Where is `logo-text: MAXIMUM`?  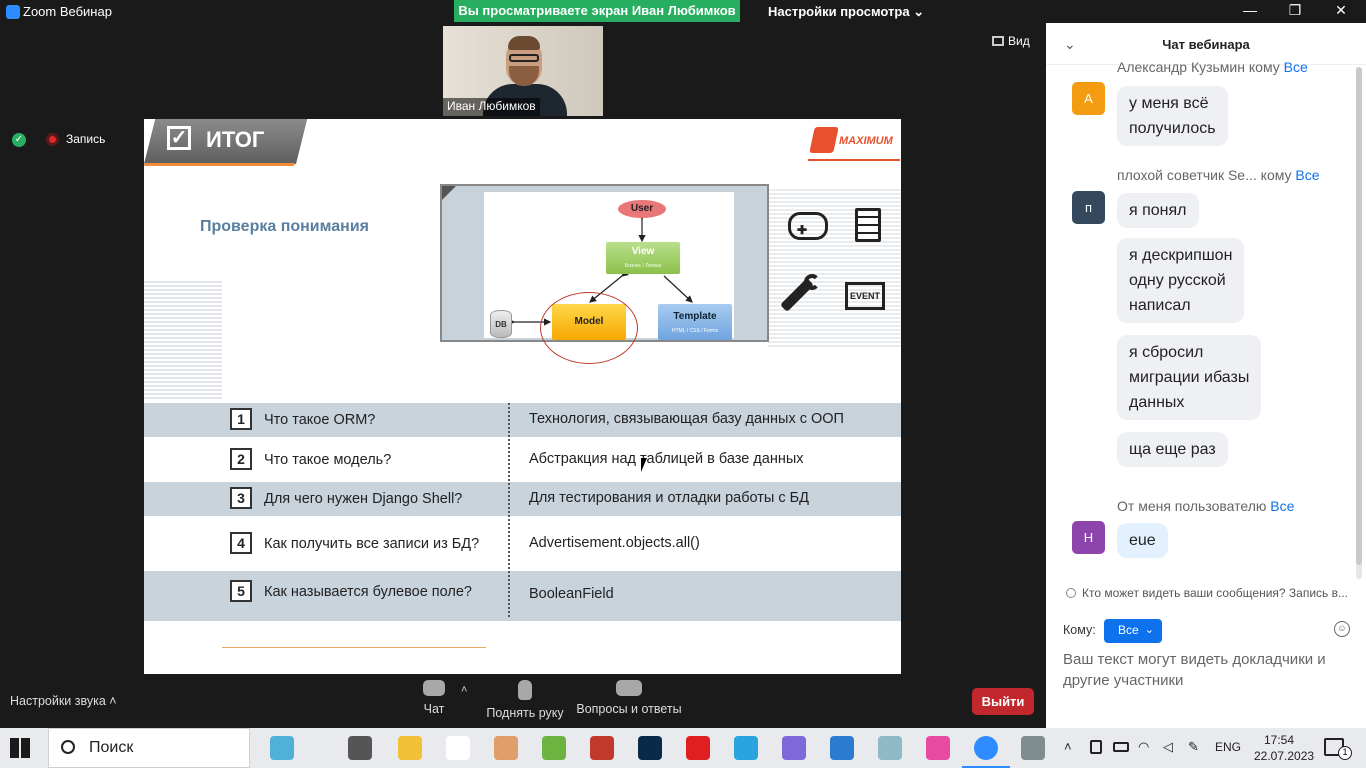 logo-text: MAXIMUM is located at coordinates (866, 141).